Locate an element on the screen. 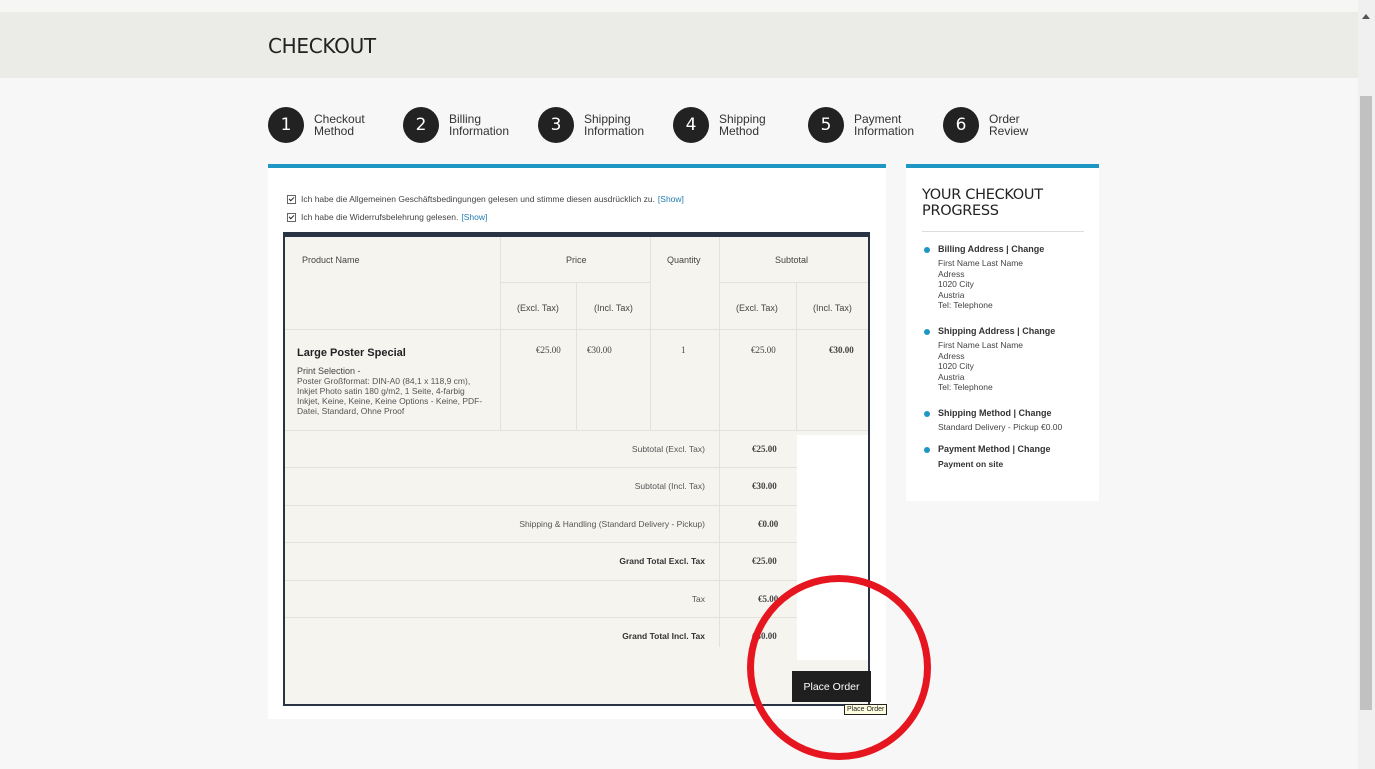 The image size is (1375, 769). progress-heading: Billing Address | Change is located at coordinates (991, 249).